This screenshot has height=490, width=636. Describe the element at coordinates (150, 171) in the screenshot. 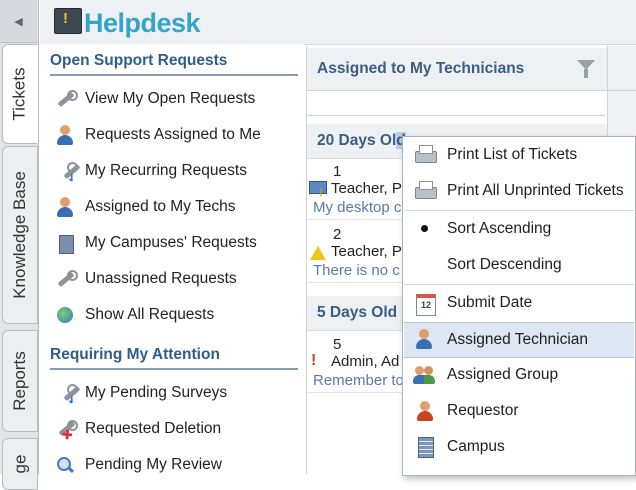

I see `nav-my-recurring-requests: My Recurring Requests` at that location.